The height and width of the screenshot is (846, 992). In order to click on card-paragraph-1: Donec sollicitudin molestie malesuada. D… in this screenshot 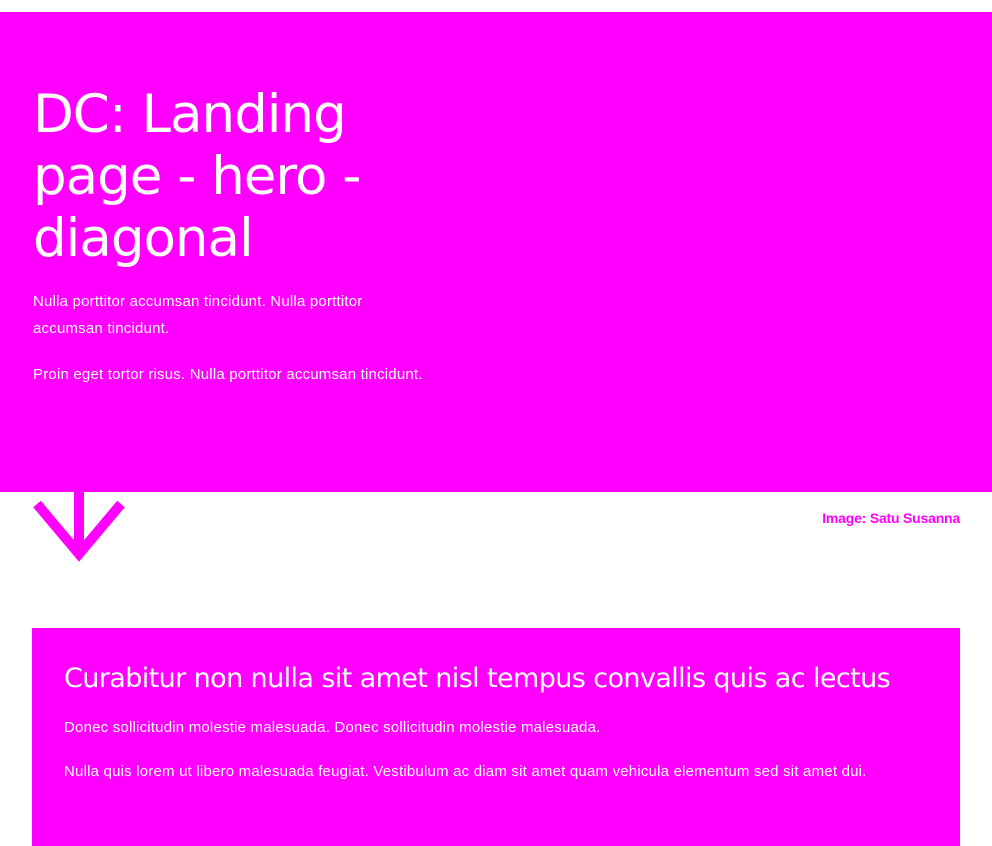, I will do `click(332, 727)`.